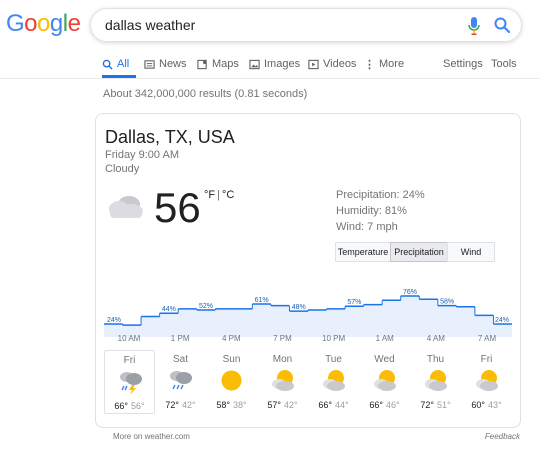 The height and width of the screenshot is (452, 540). Describe the element at coordinates (180, 359) in the screenshot. I see `day-name: Sat` at that location.